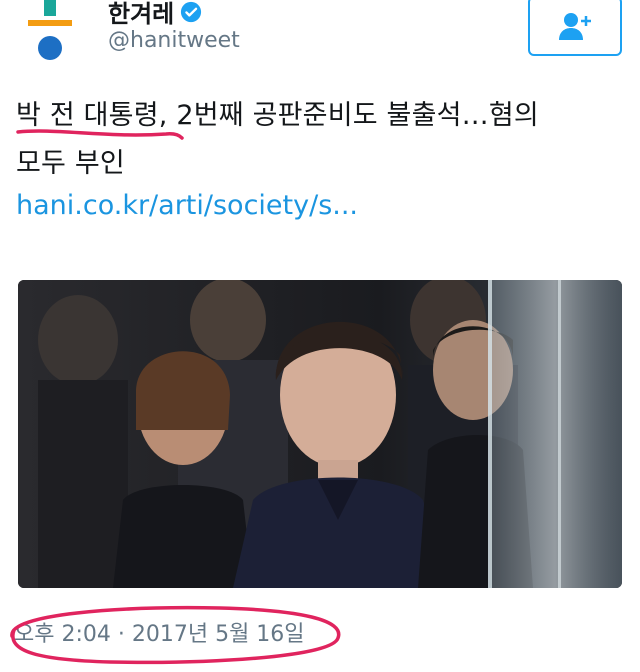  Describe the element at coordinates (141, 14) in the screenshot. I see `display-name: 한겨레` at that location.